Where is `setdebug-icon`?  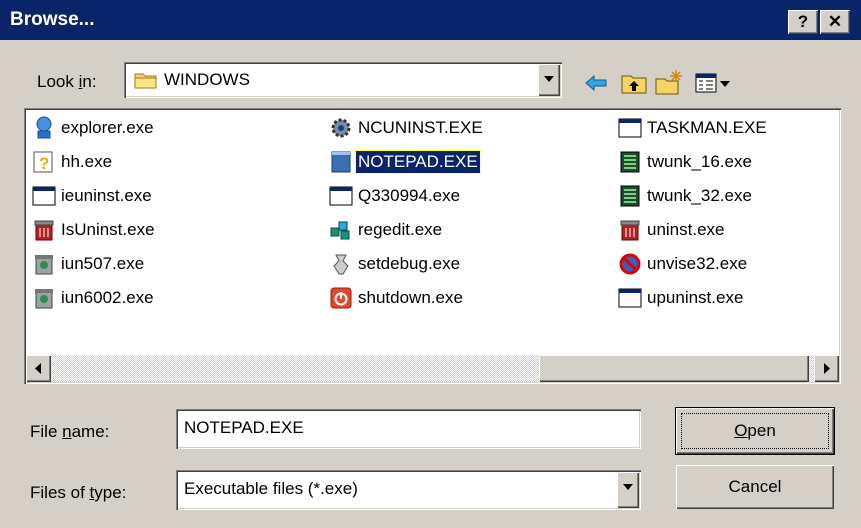 setdebug-icon is located at coordinates (341, 264).